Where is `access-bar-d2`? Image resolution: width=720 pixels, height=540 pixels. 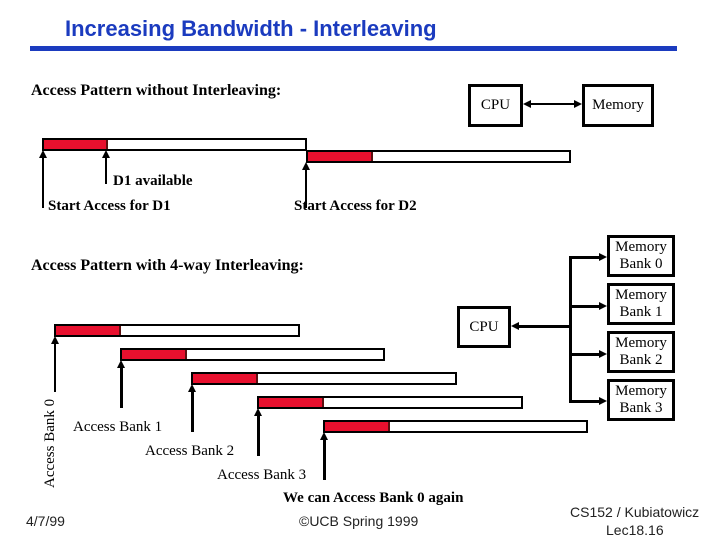
access-bar-d2 is located at coordinates (438, 156).